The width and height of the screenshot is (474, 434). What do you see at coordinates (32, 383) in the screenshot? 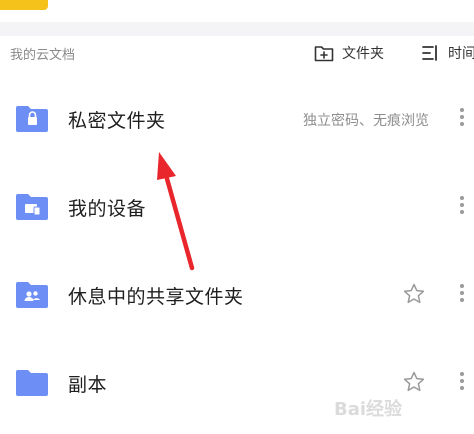
I see `folder-icon` at bounding box center [32, 383].